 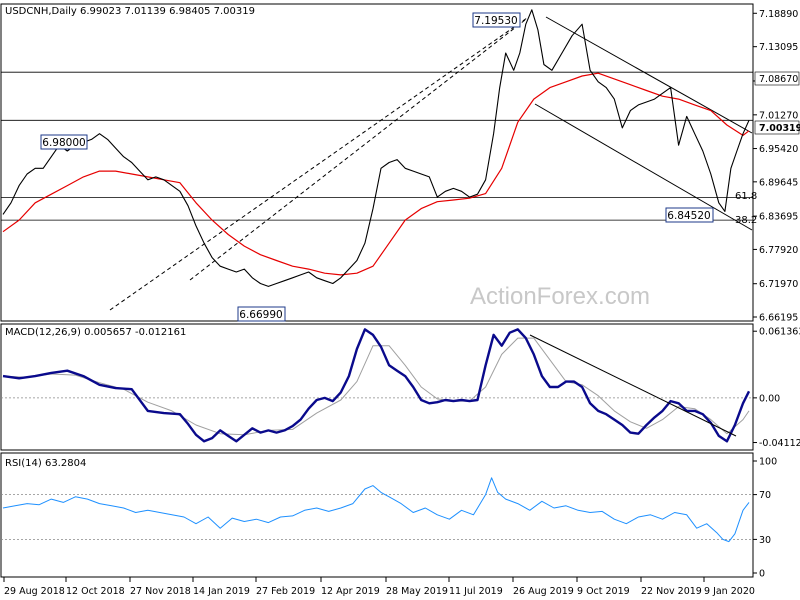 I want to click on macd-title: MACD(12,26,9) 0.005657 -0.012161, so click(x=95, y=332).